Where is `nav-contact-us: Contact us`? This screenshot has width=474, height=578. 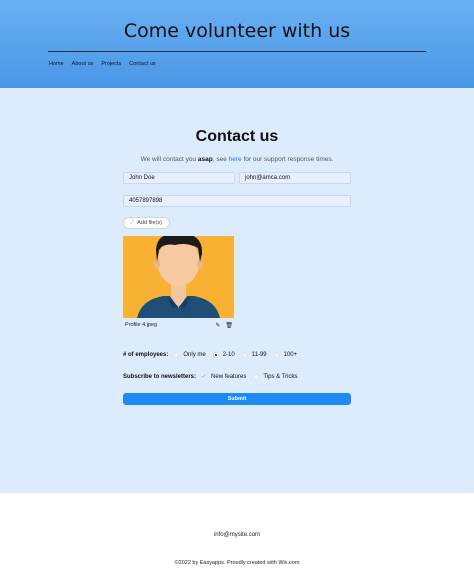 nav-contact-us: Contact us is located at coordinates (142, 64).